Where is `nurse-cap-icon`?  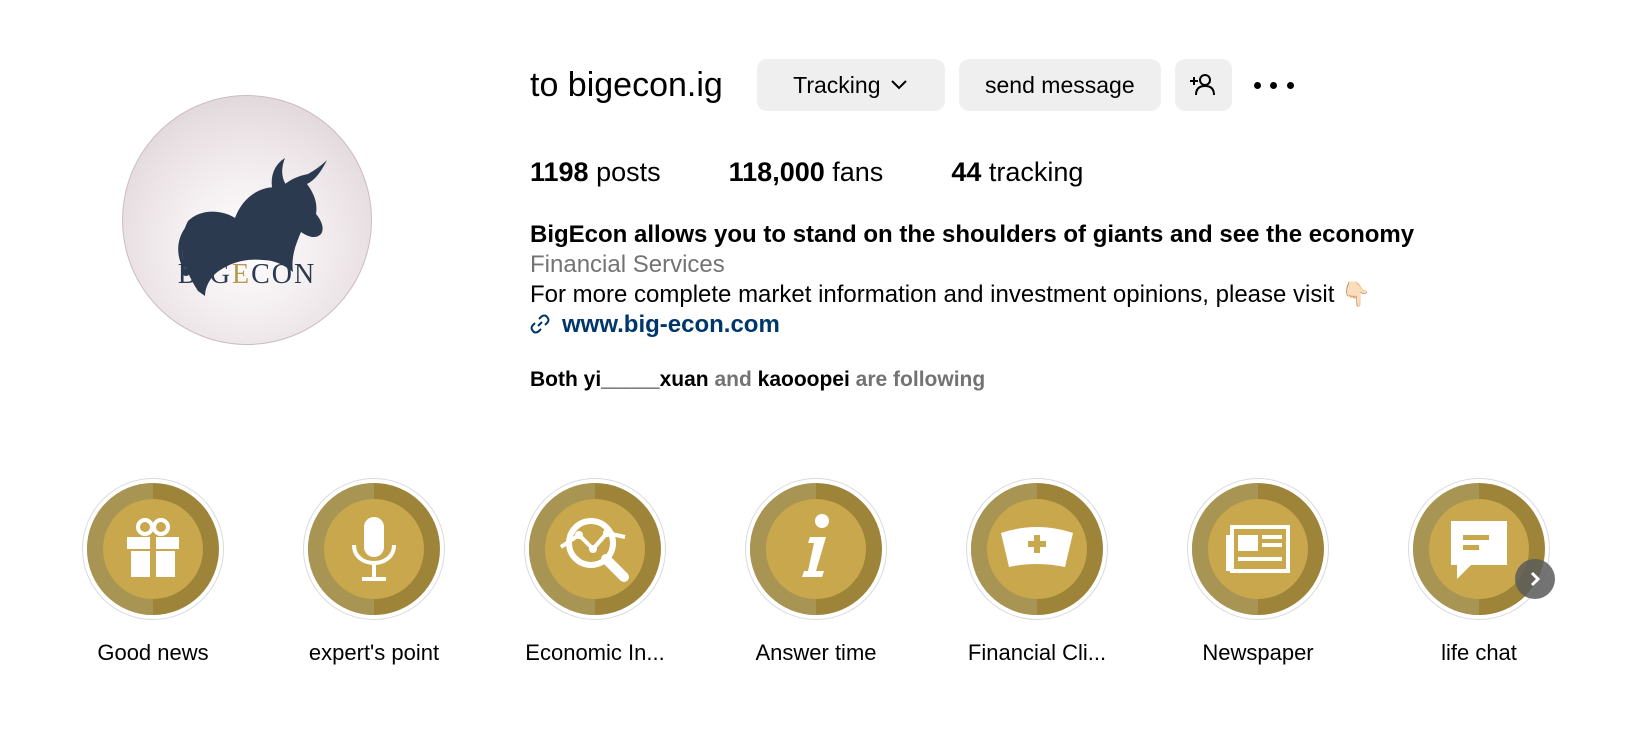 nurse-cap-icon is located at coordinates (1037, 549).